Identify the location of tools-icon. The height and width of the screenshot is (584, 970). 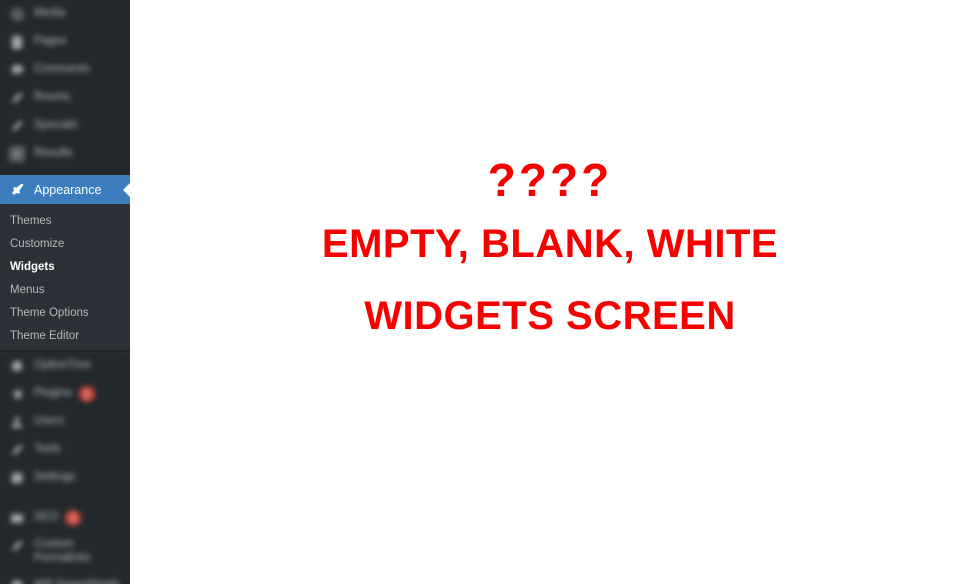
(17, 450).